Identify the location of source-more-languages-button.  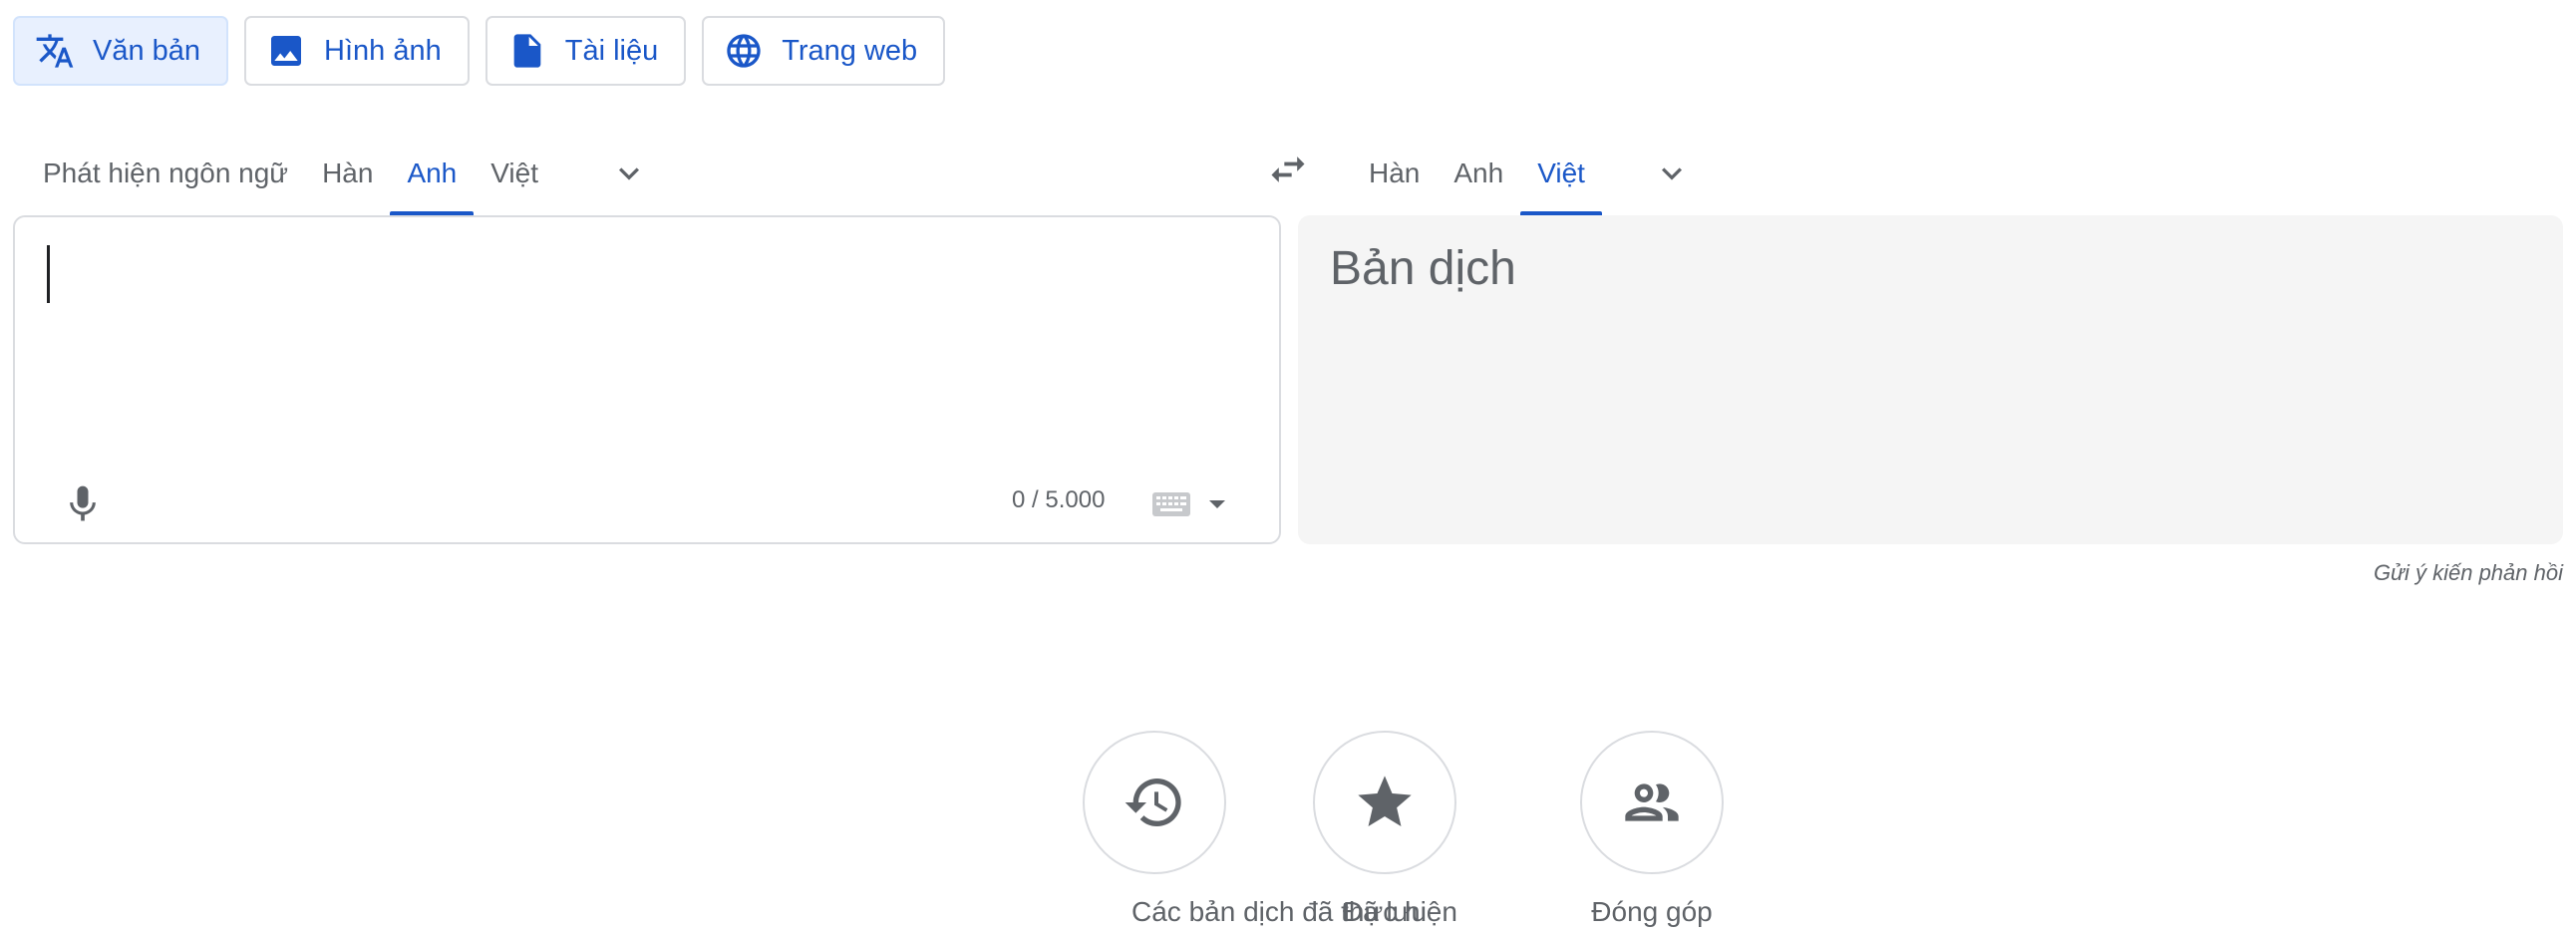
(629, 173).